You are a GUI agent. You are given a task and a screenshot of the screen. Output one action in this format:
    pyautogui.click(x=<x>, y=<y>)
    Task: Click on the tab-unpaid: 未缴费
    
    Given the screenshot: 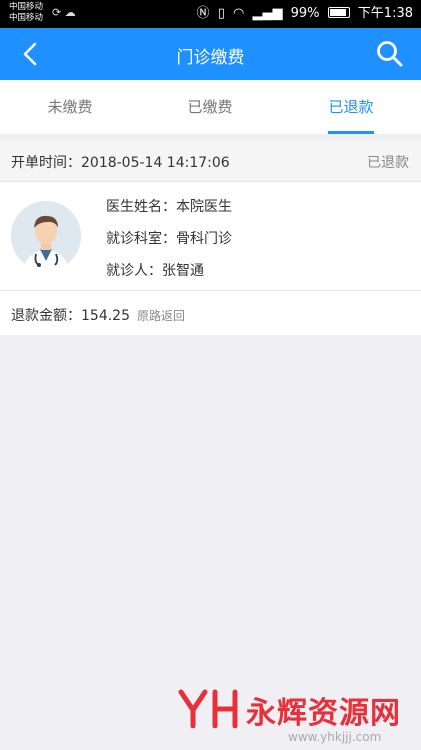 What is the action you would take?
    pyautogui.click(x=70, y=107)
    